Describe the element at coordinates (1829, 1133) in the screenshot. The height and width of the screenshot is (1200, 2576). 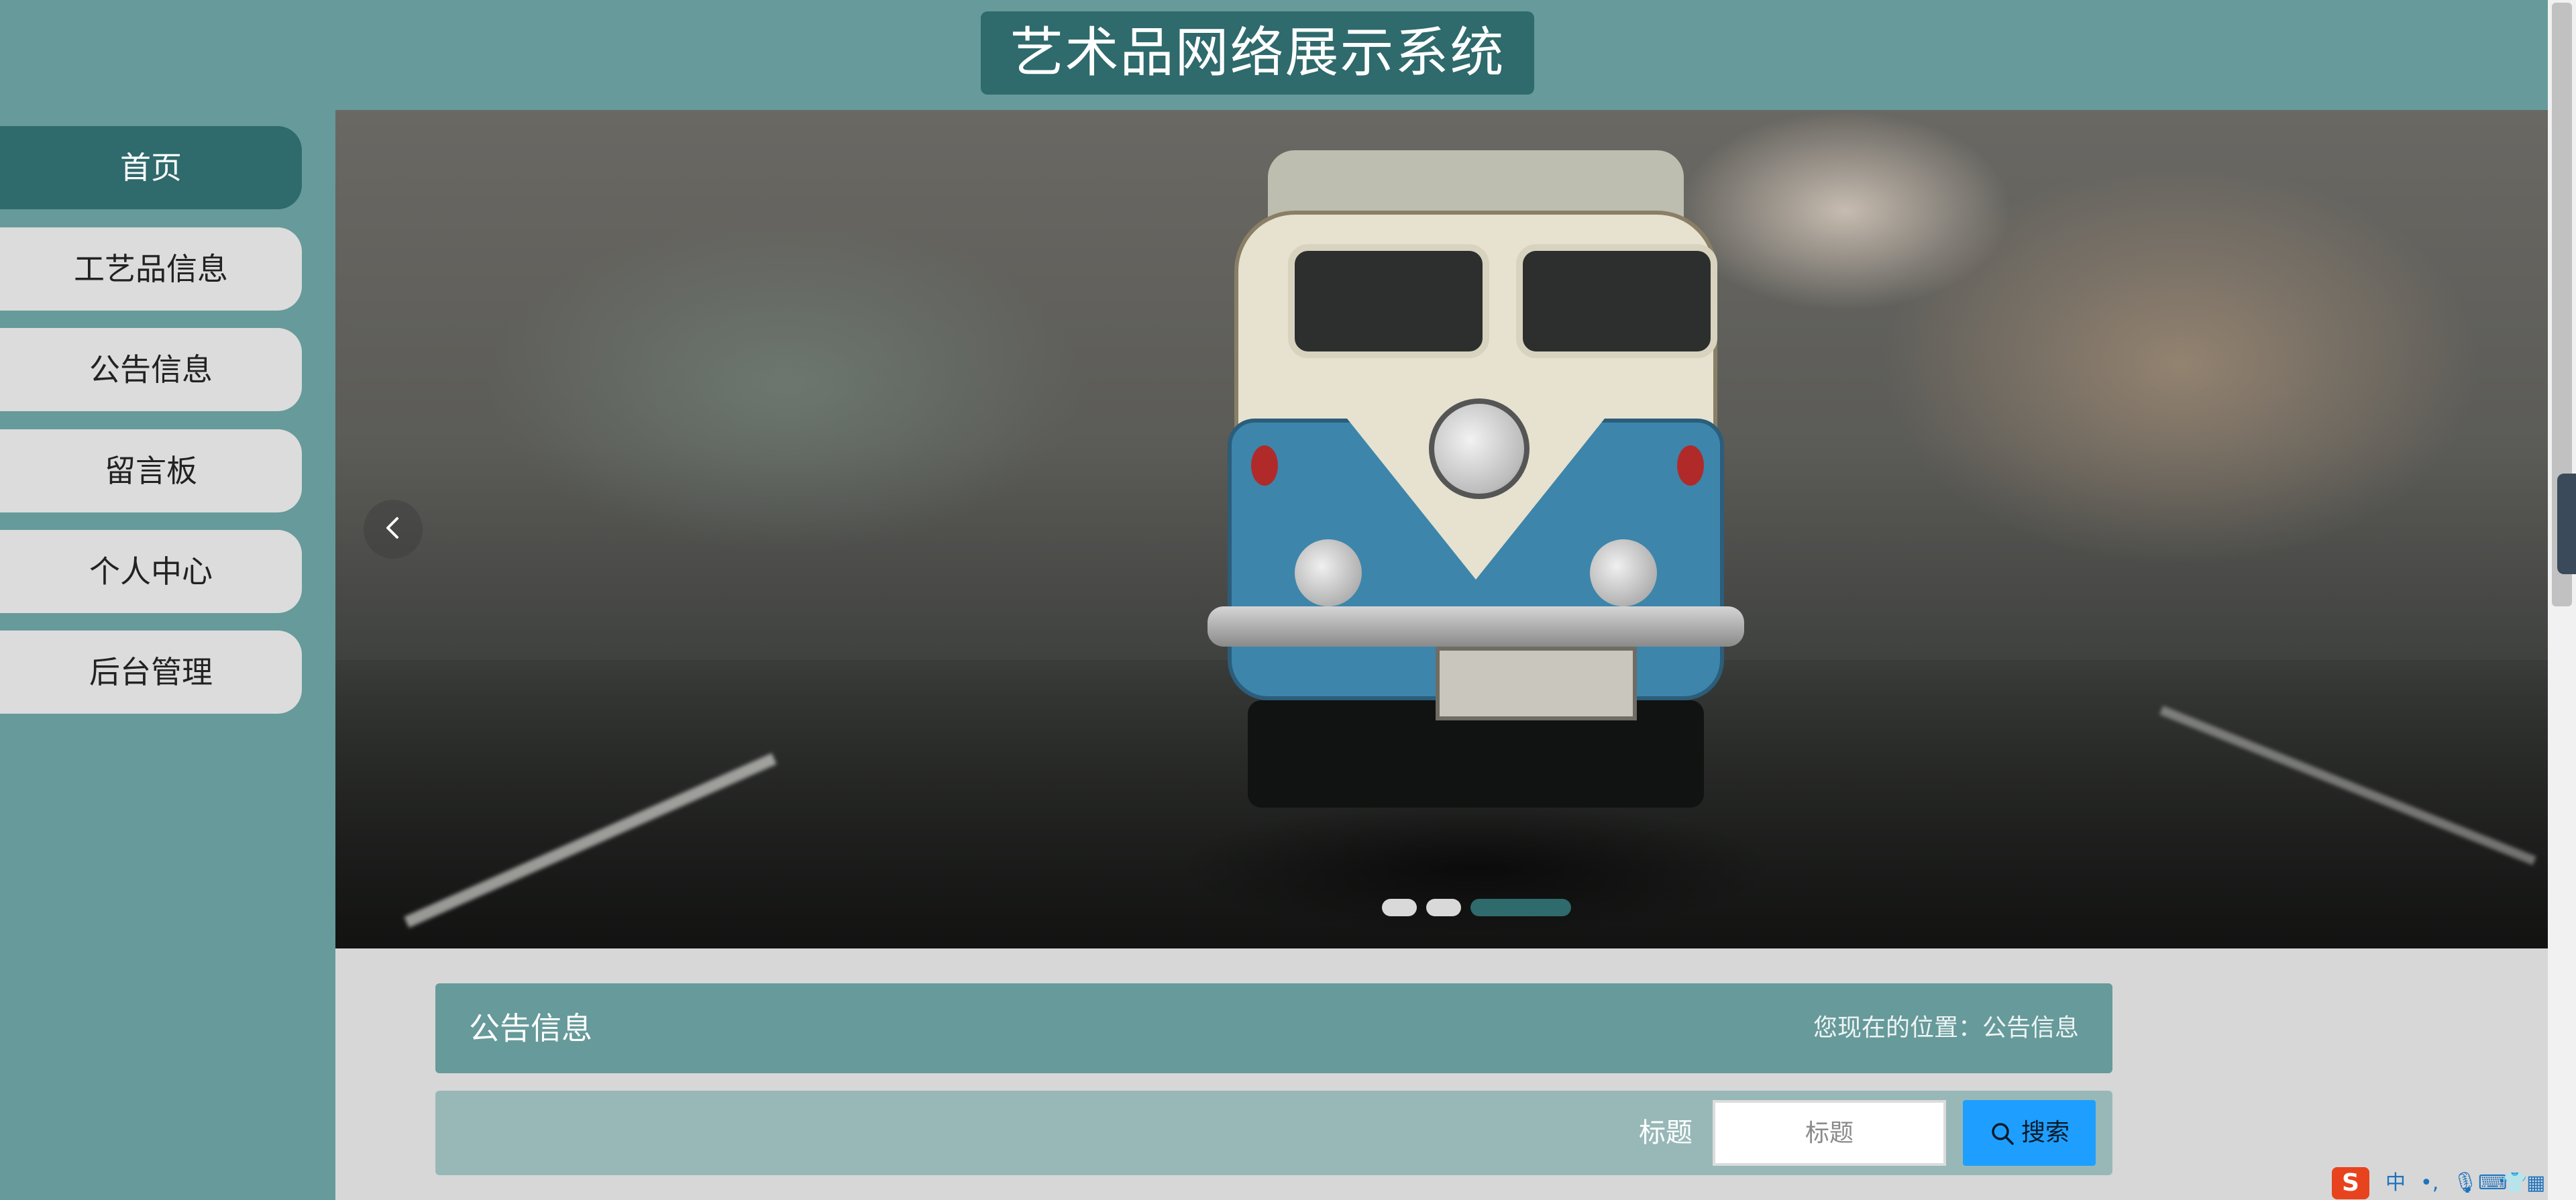
I see `search-input` at that location.